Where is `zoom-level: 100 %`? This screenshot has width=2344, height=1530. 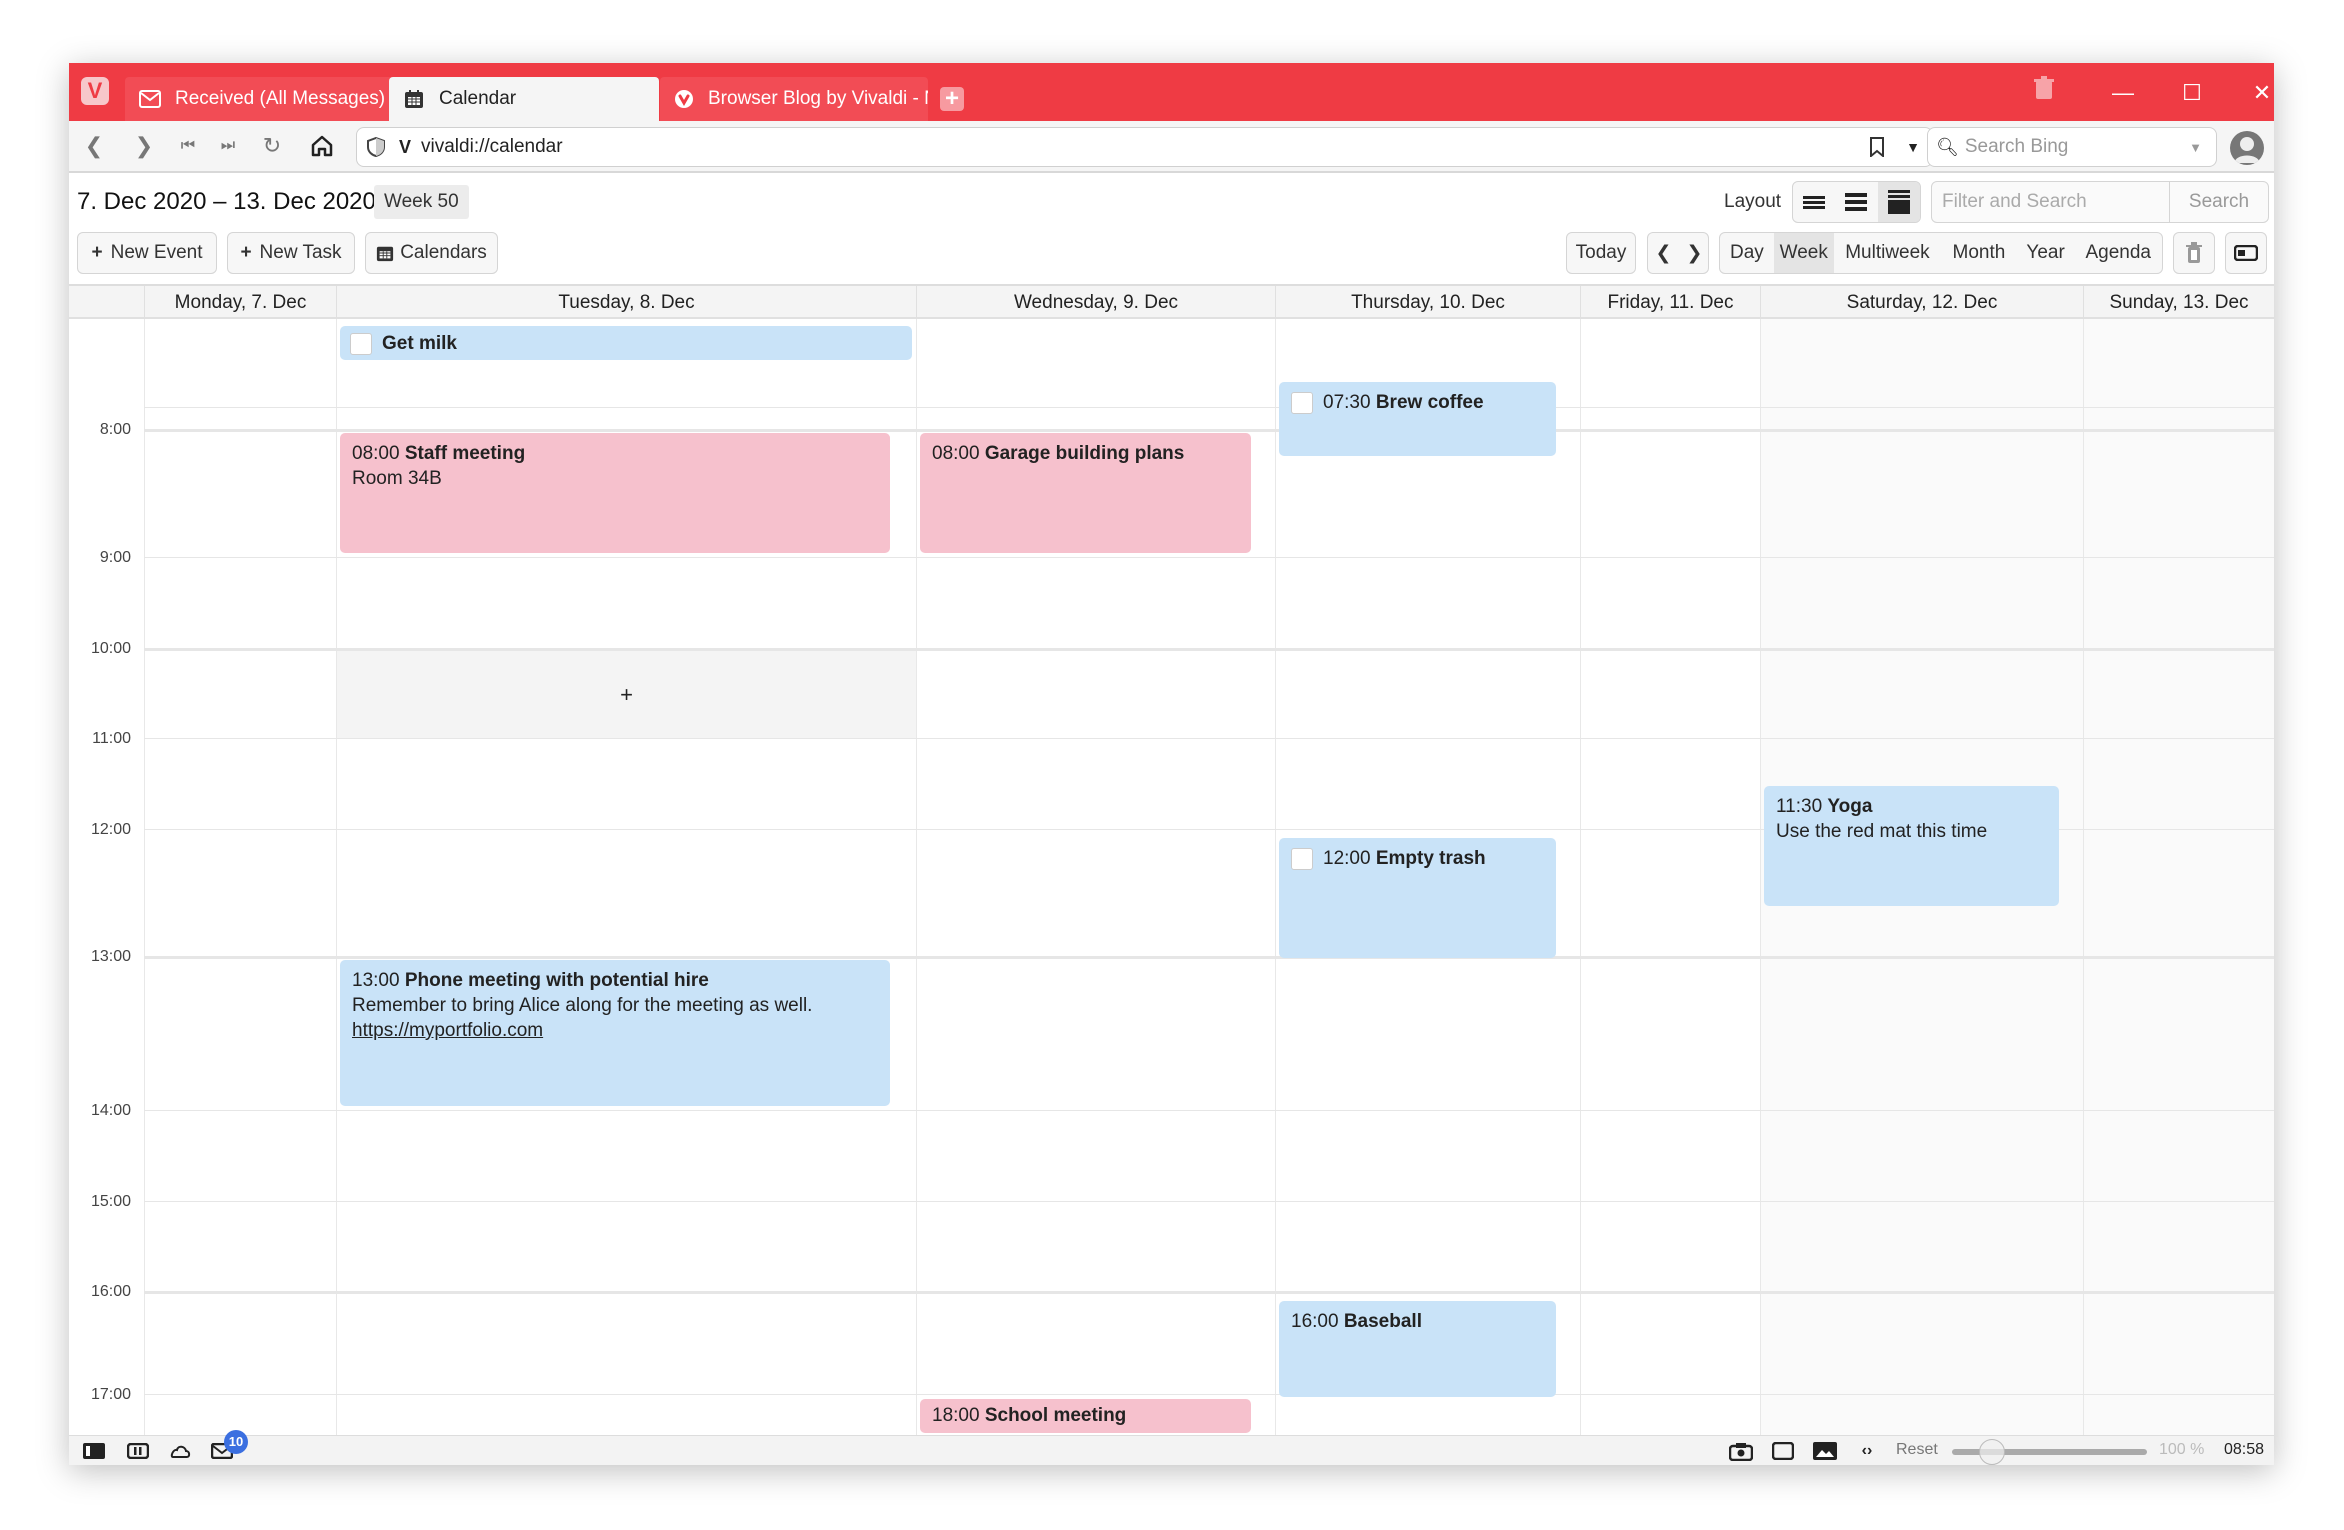
zoom-level: 100 % is located at coordinates (2182, 1449).